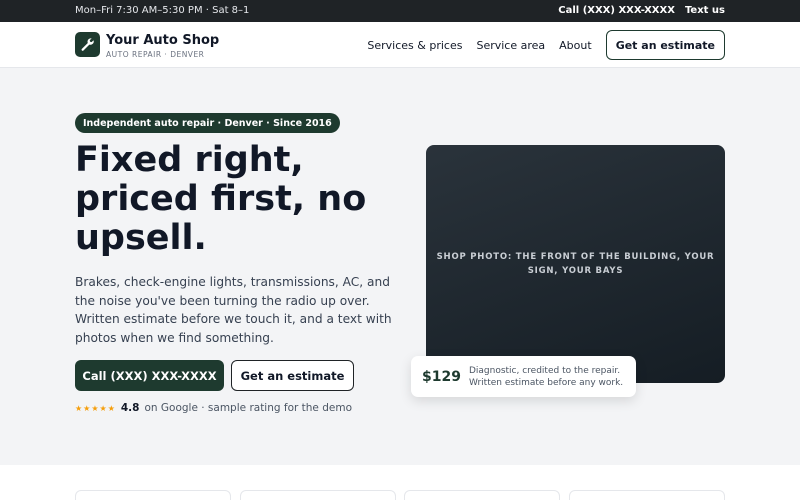 This screenshot has height=500, width=800. Describe the element at coordinates (130, 408) in the screenshot. I see `rating-score: 4.8` at that location.